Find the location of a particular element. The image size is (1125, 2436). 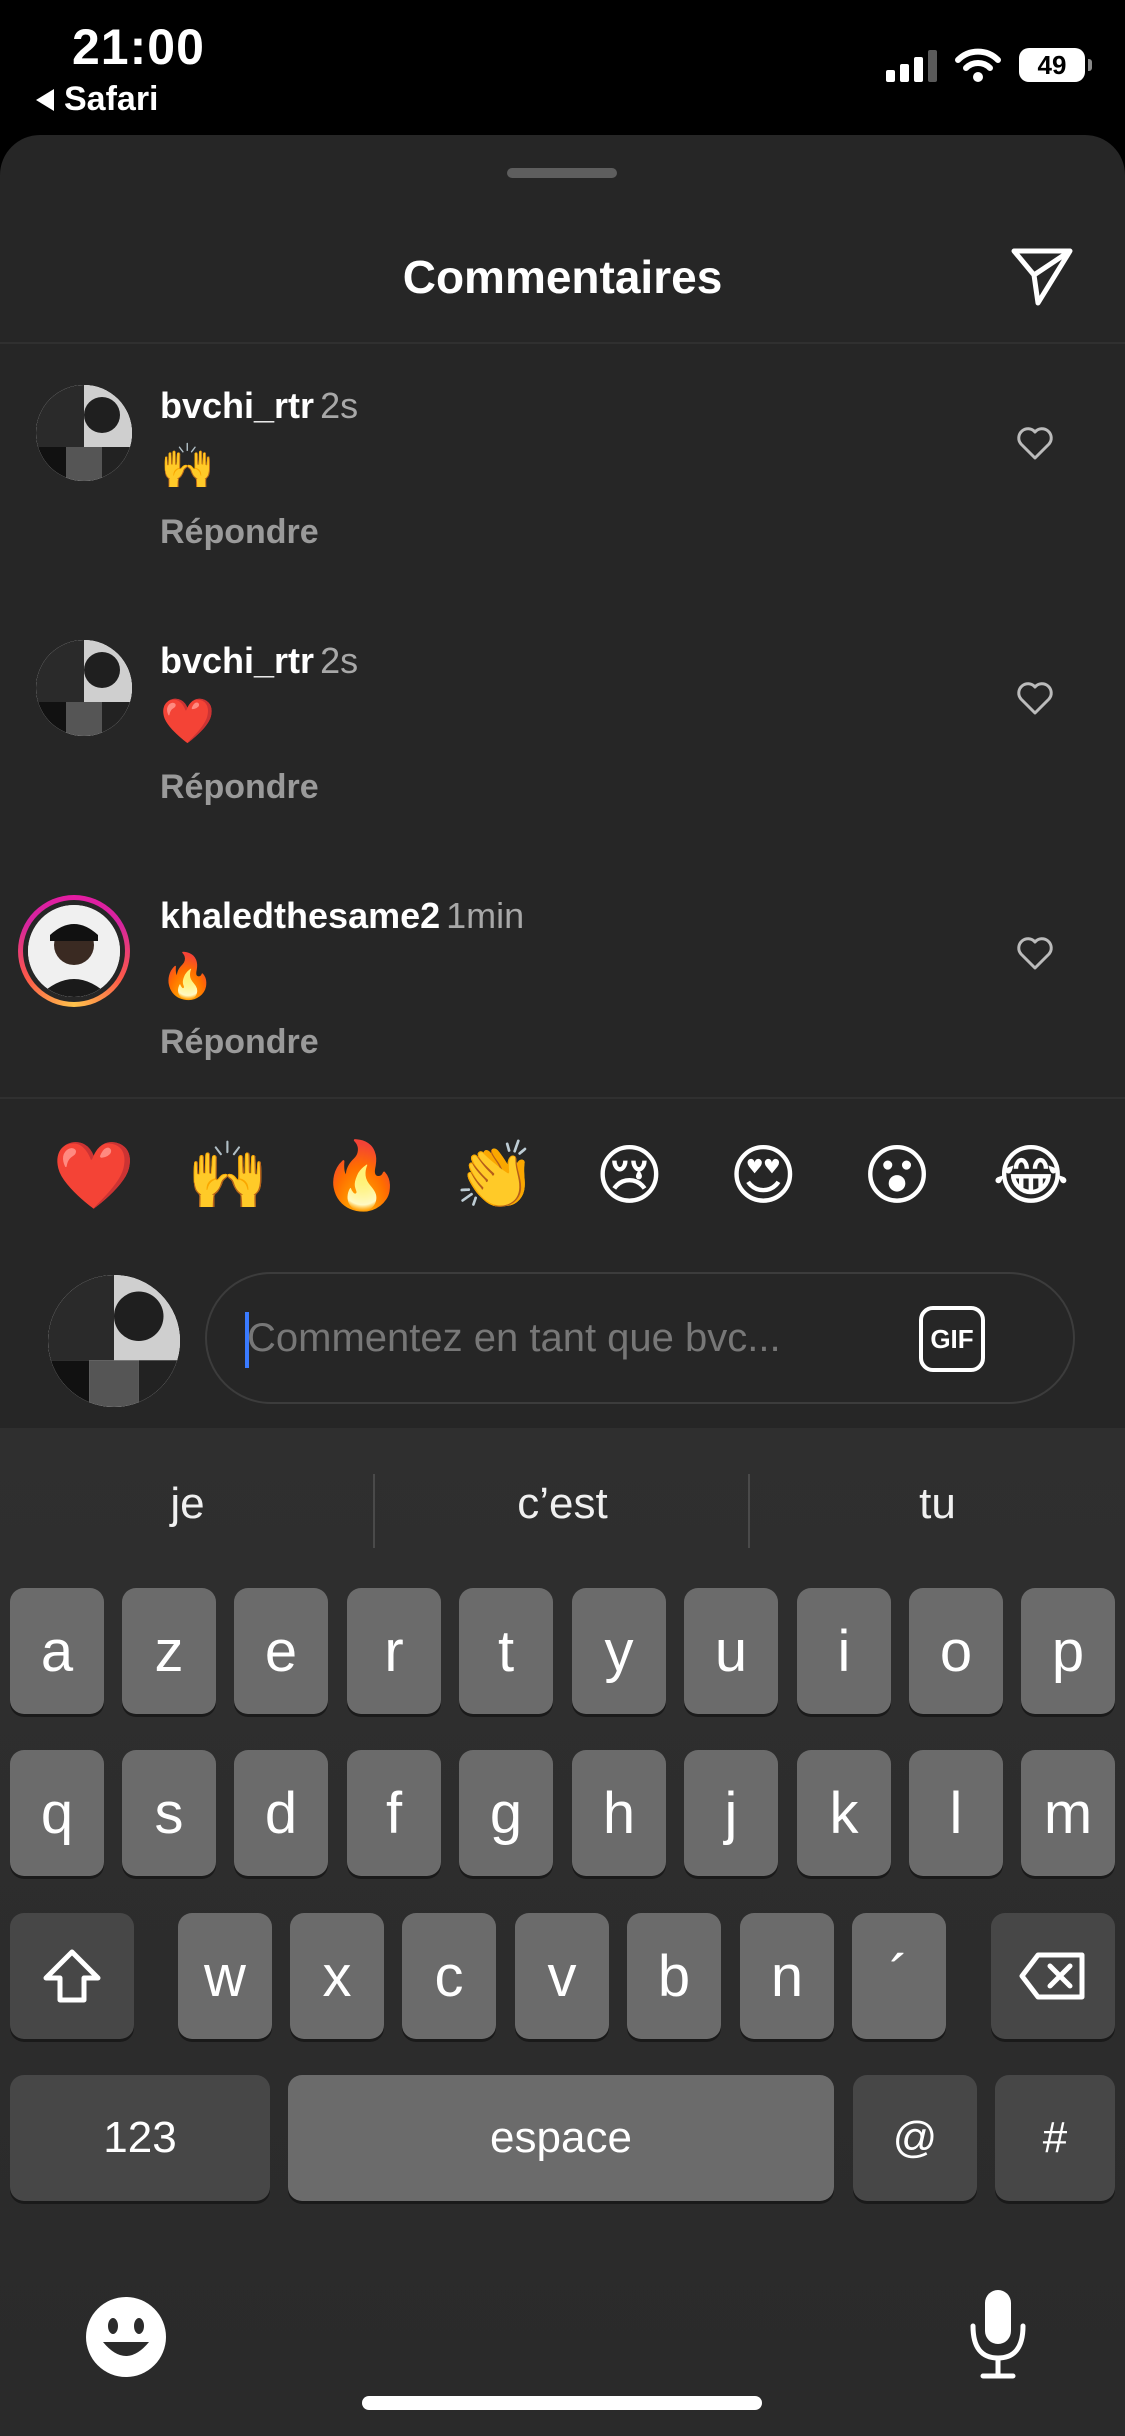

key-e: e is located at coordinates (281, 1651).